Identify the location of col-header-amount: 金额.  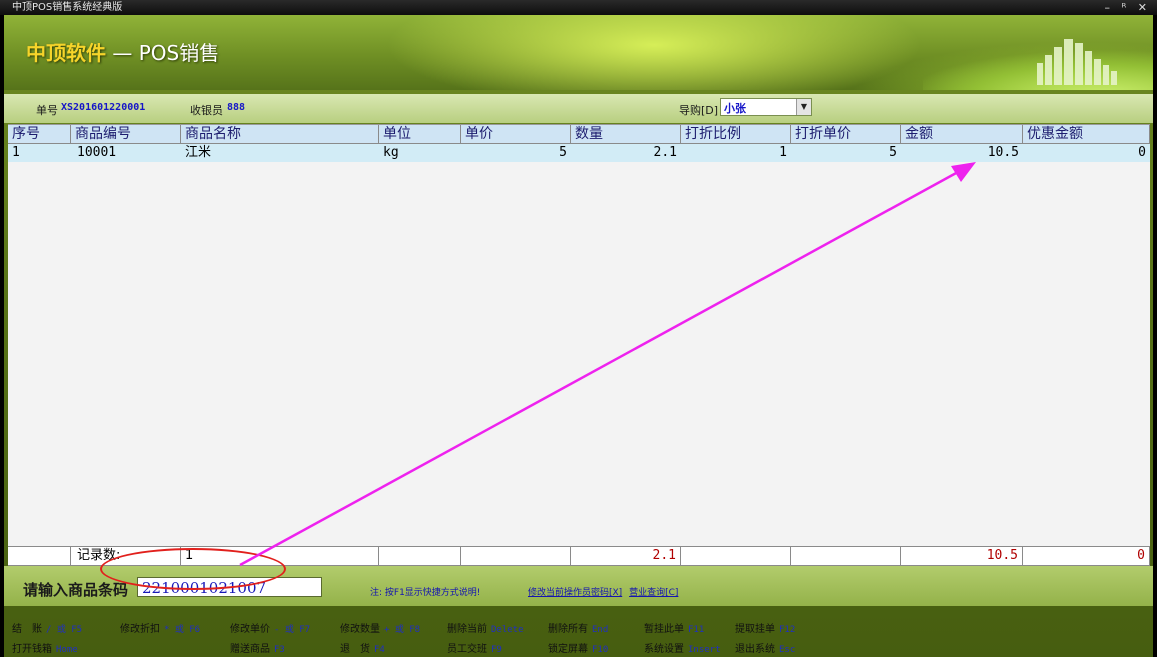
(962, 134).